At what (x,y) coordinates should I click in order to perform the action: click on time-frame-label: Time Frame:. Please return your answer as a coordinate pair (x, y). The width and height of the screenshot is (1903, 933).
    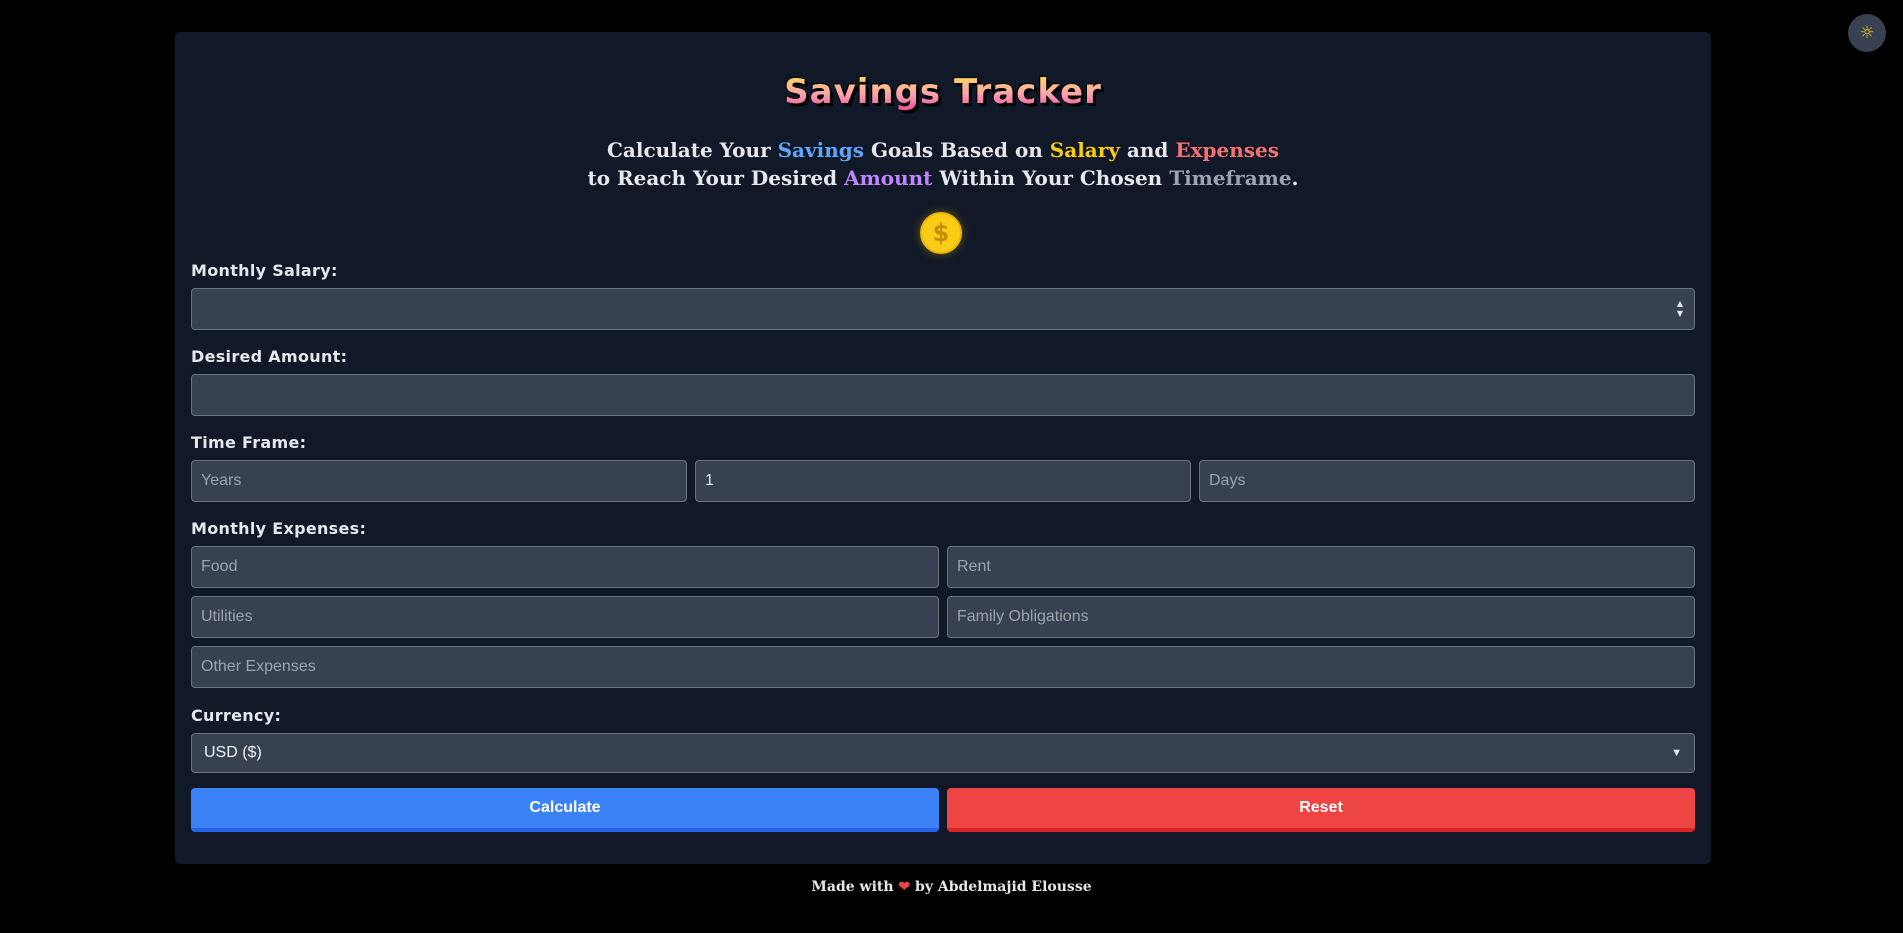
    Looking at the image, I should click on (249, 442).